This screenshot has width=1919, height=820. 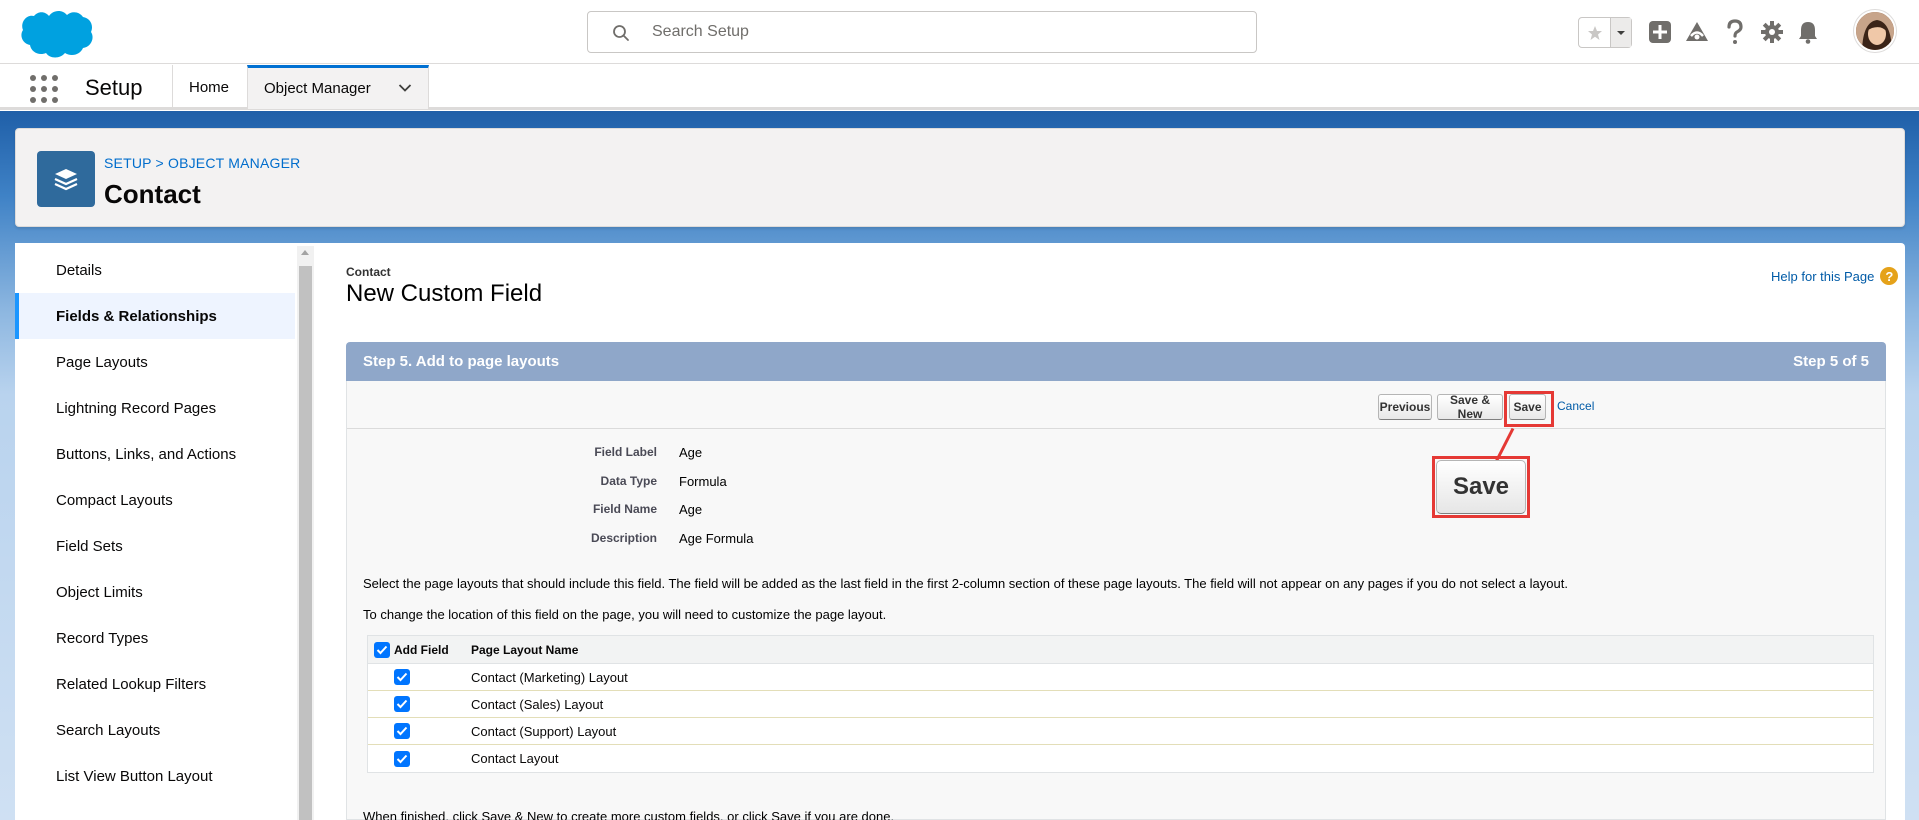 I want to click on sidebar-item-search-layouts: Search Layouts, so click(x=155, y=730).